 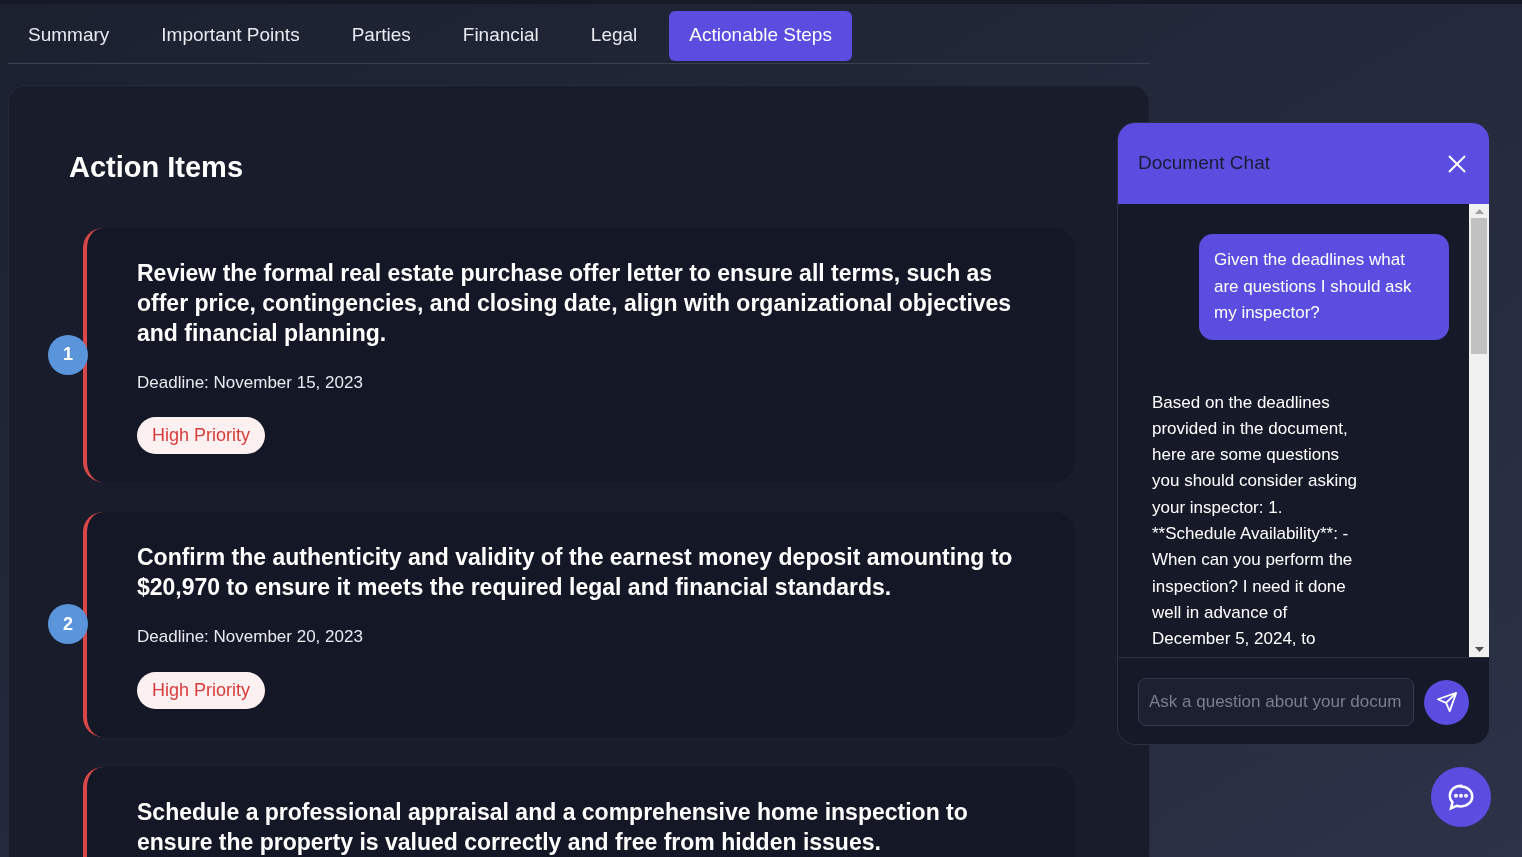 What do you see at coordinates (553, 827) in the screenshot?
I see `action-title: Schedule a professional appraisal and a comprehensive home inspection to ensure the property is valued correctly and free from hidden issues.` at bounding box center [553, 827].